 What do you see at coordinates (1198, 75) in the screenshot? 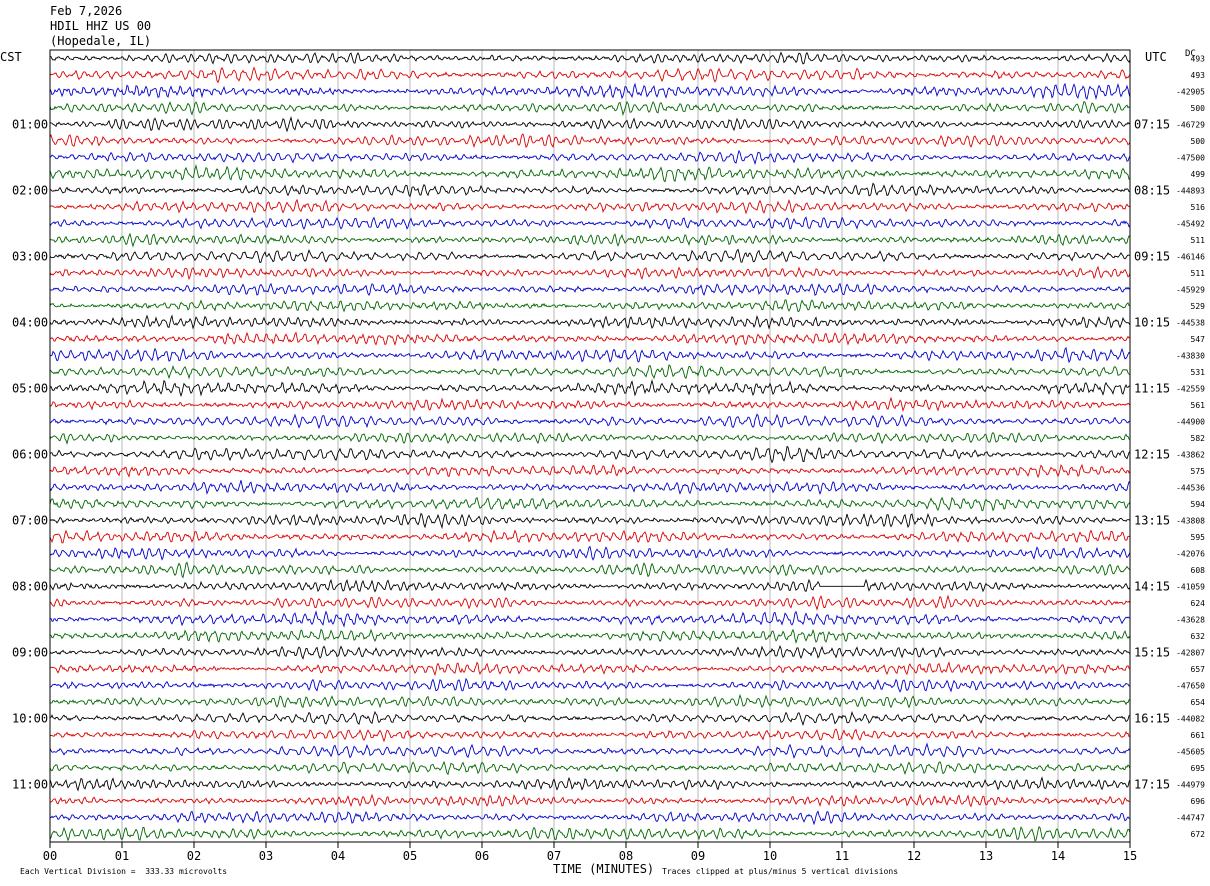
I see `dc-offset-label: 493` at bounding box center [1198, 75].